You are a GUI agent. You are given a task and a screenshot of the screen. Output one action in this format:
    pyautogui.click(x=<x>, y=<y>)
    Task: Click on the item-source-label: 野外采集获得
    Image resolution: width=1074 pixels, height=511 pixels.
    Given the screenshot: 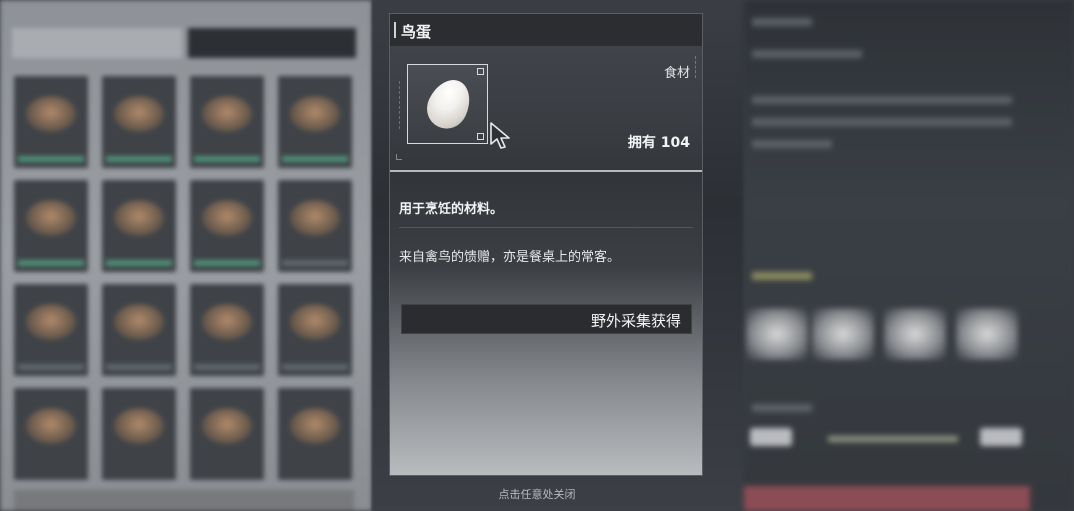 What is the action you would take?
    pyautogui.click(x=635, y=321)
    